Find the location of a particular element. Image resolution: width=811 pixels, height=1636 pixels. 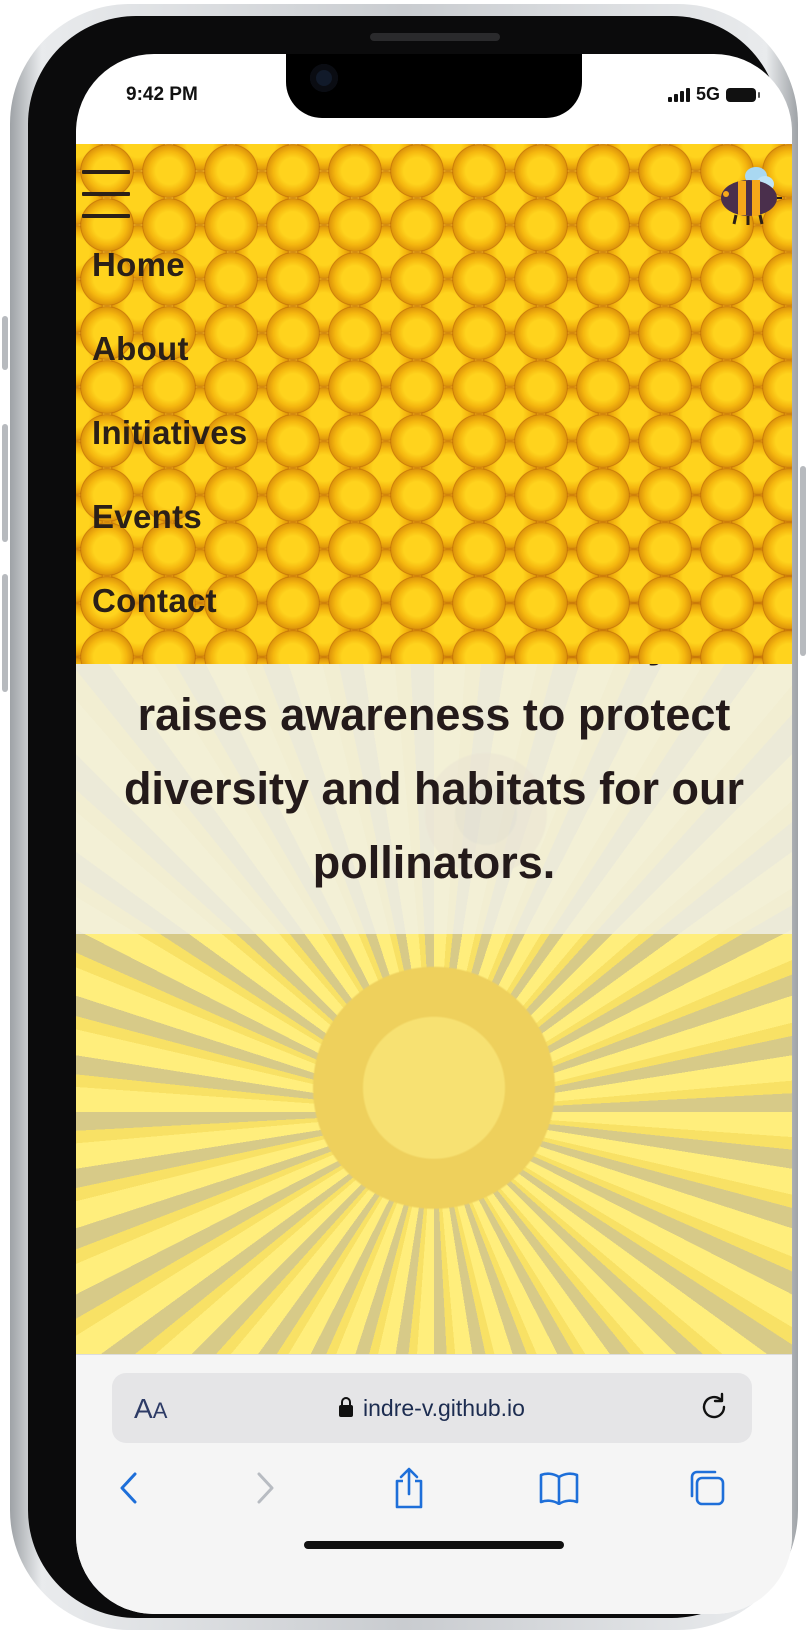

nav-item-initiatives: Initiatives is located at coordinates (170, 456).